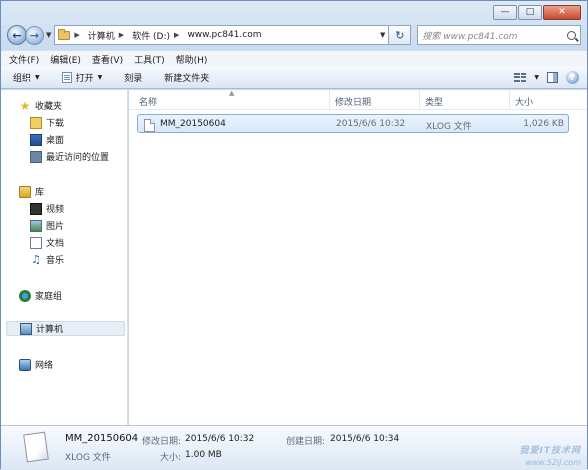 This screenshot has width=588, height=470. I want to click on details-file-name: MM_20150604, so click(102, 438).